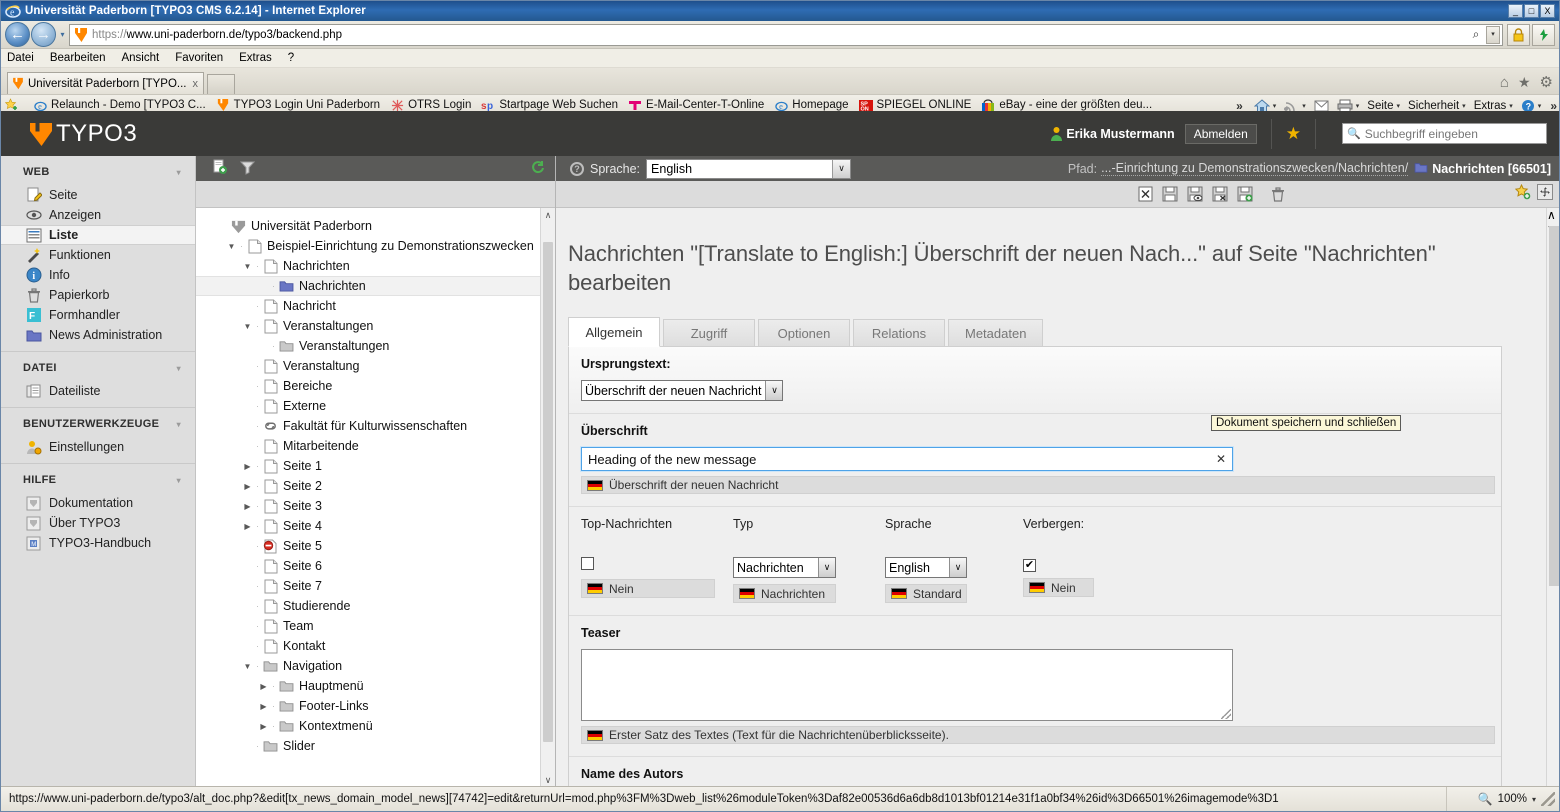 This screenshot has height=812, width=1560. Describe the element at coordinates (382, 326) in the screenshot. I see `page-tree-node: ▼ · Veranstaltungen` at that location.